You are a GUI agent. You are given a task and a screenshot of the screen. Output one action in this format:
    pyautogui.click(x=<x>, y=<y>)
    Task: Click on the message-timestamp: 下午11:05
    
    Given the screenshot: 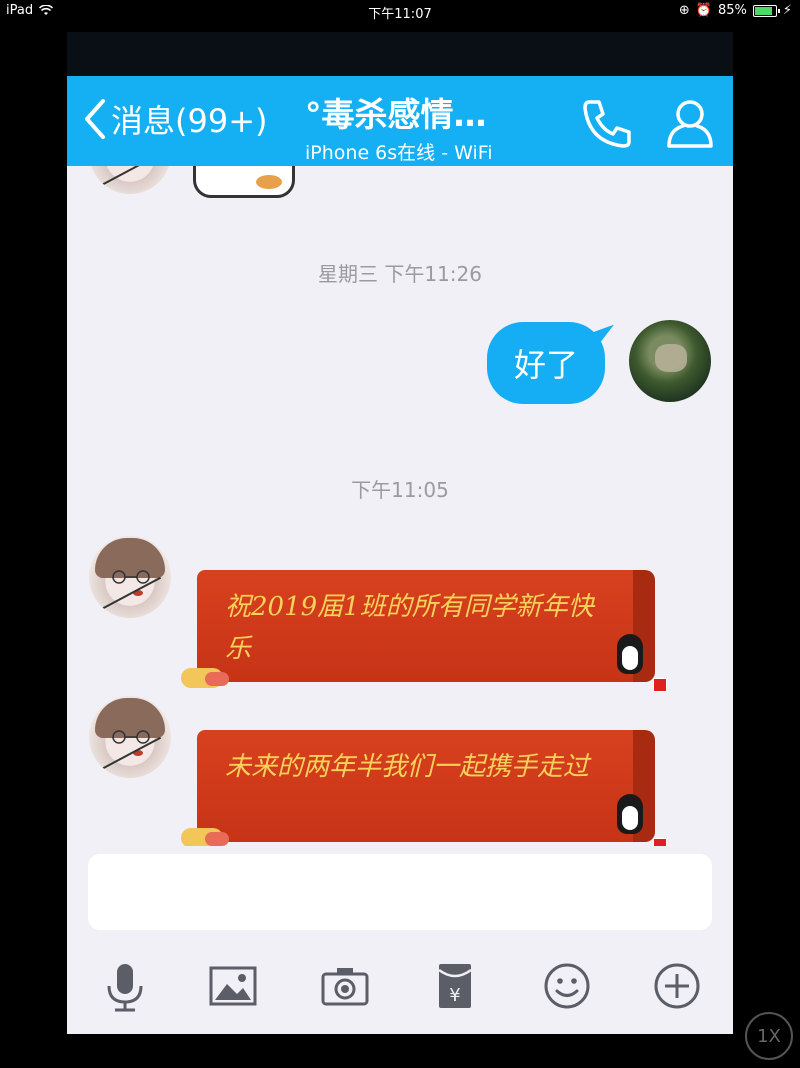 What is the action you would take?
    pyautogui.click(x=400, y=490)
    